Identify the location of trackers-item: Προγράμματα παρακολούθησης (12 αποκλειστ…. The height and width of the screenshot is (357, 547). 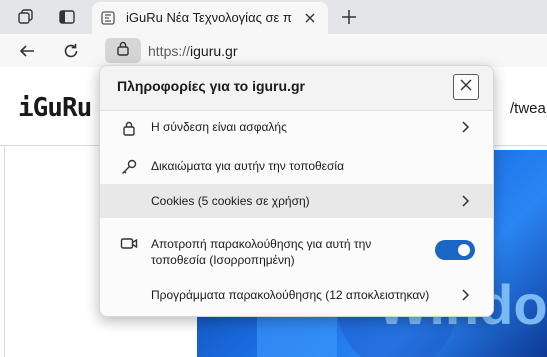
(296, 295).